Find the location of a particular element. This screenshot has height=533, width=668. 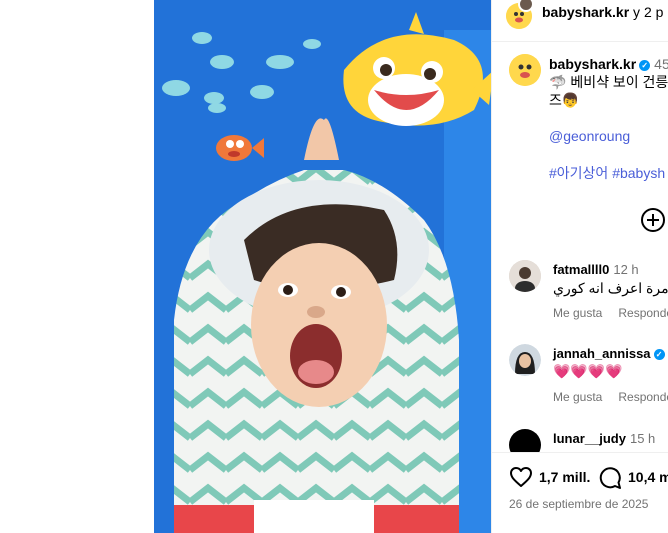

caption-username-row: babyshark.kr✓45 is located at coordinates (608, 64).